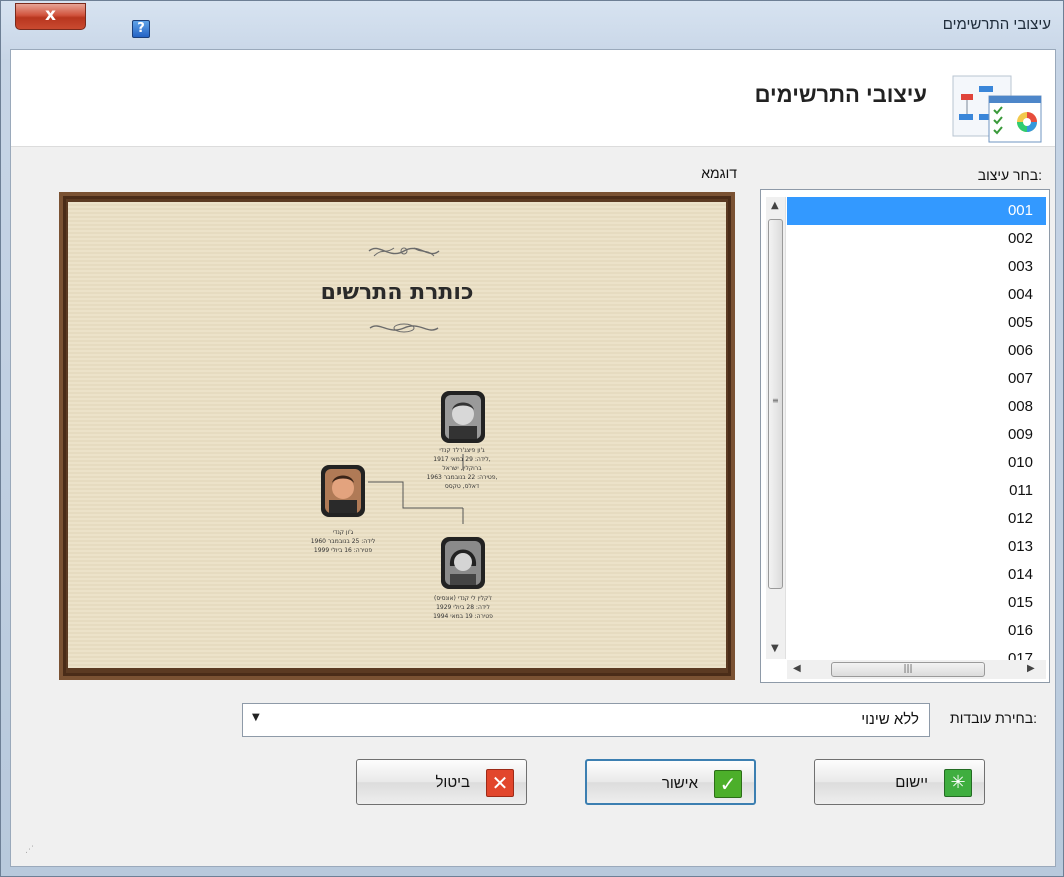 This screenshot has width=1064, height=877. I want to click on help-button: ?, so click(141, 29).